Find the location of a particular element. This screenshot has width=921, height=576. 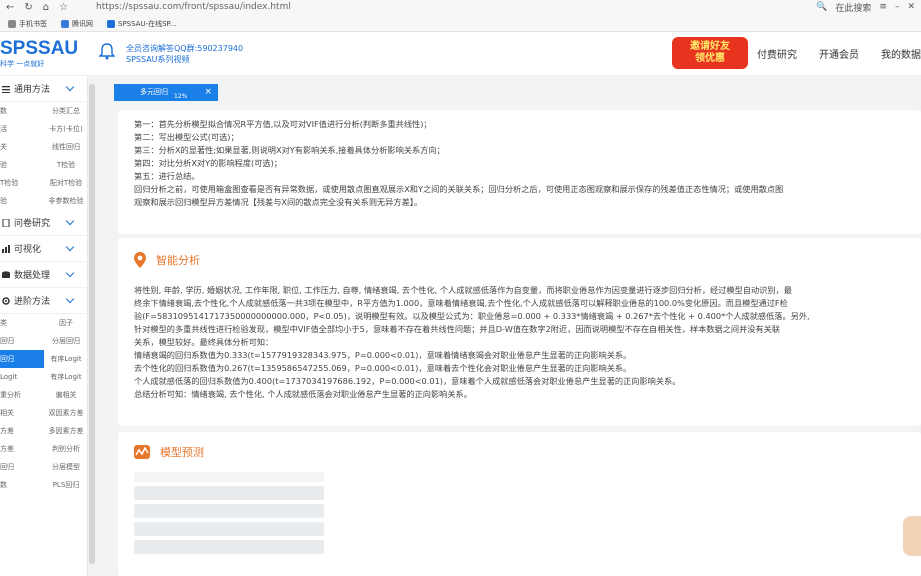

tab-active: 多元回归 12% × is located at coordinates (166, 92).